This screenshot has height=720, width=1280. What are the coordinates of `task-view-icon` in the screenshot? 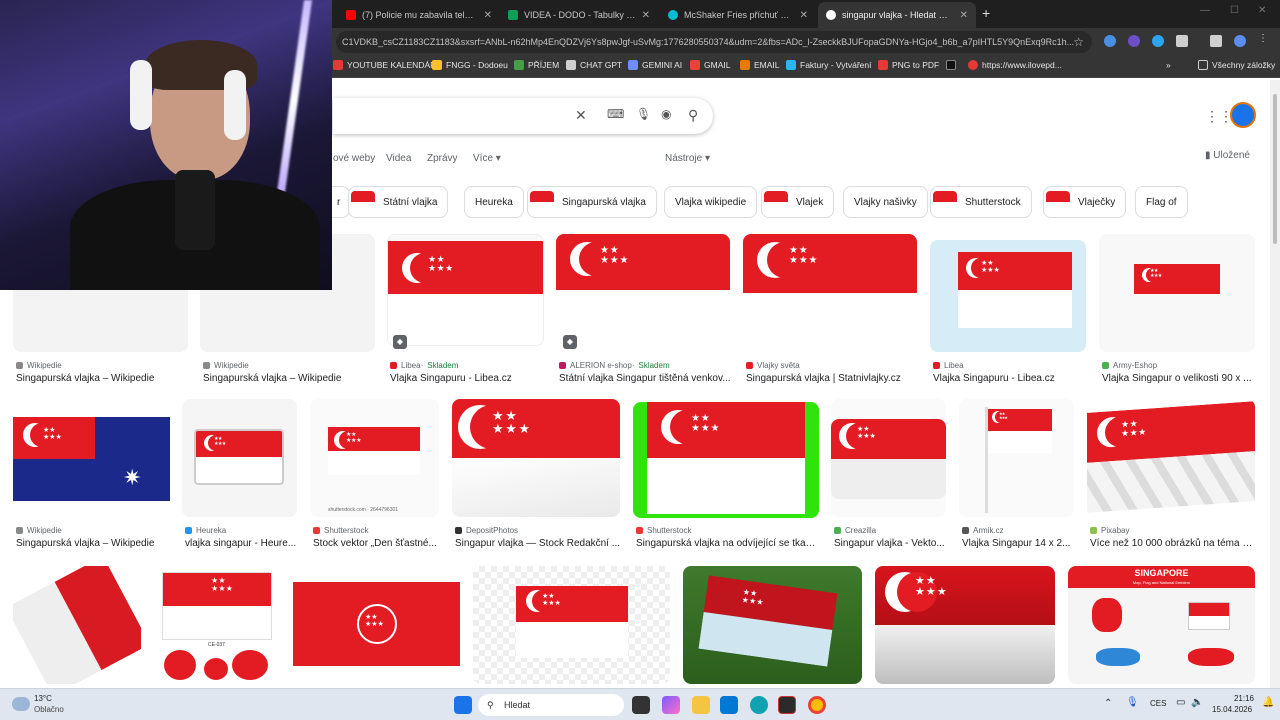 It's located at (641, 705).